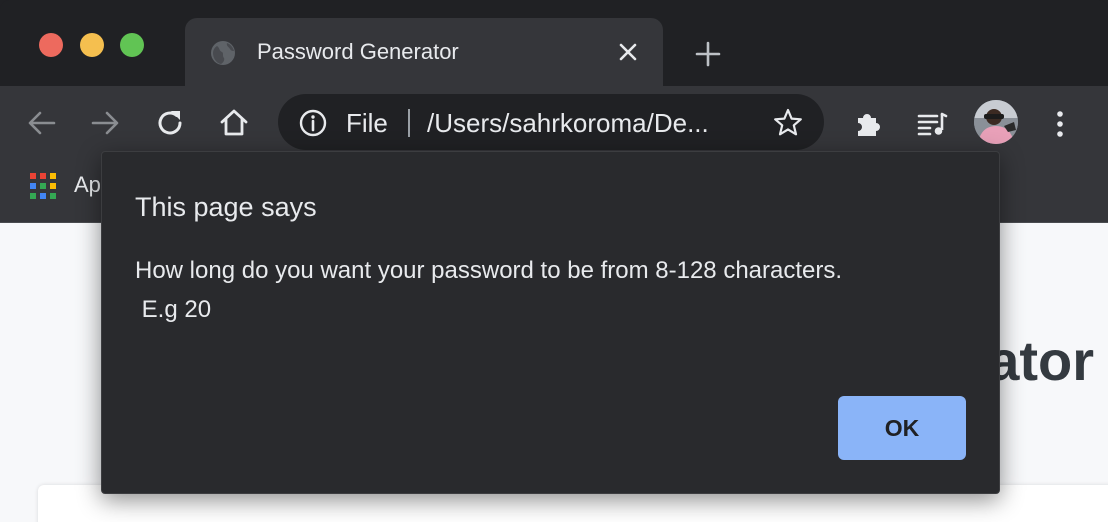 This screenshot has height=522, width=1108. What do you see at coordinates (367, 123) in the screenshot?
I see `url-scheme-label: File` at bounding box center [367, 123].